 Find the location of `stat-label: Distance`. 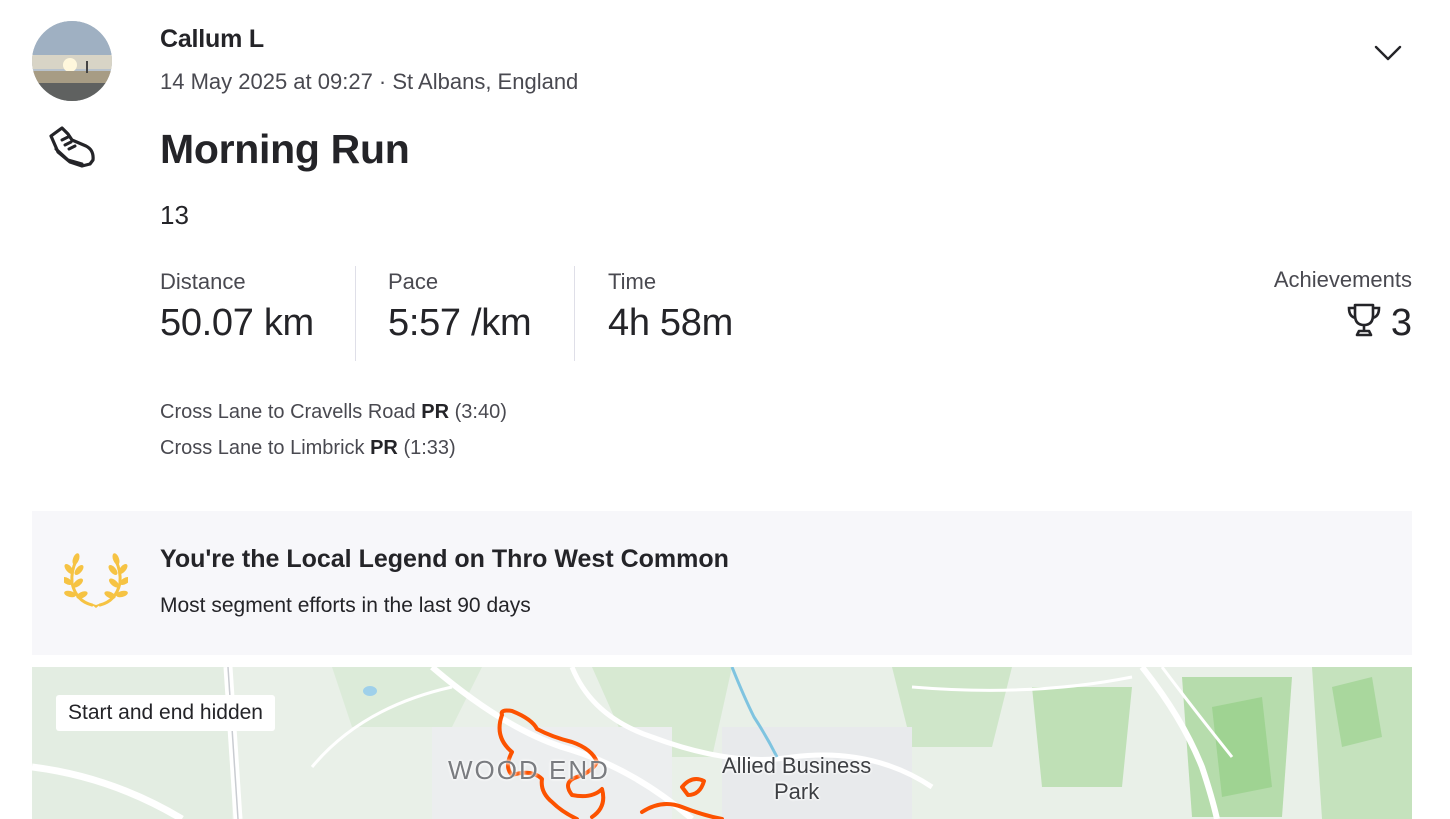

stat-label: Distance is located at coordinates (203, 281).